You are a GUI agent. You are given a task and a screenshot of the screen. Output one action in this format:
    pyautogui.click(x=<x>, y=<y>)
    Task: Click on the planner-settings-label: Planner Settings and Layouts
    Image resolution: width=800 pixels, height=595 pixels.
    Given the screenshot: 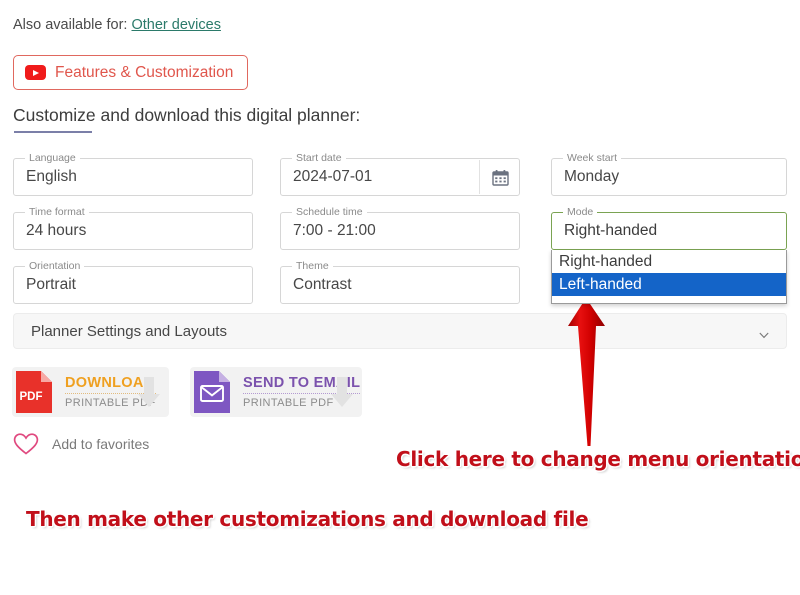 What is the action you would take?
    pyautogui.click(x=129, y=331)
    